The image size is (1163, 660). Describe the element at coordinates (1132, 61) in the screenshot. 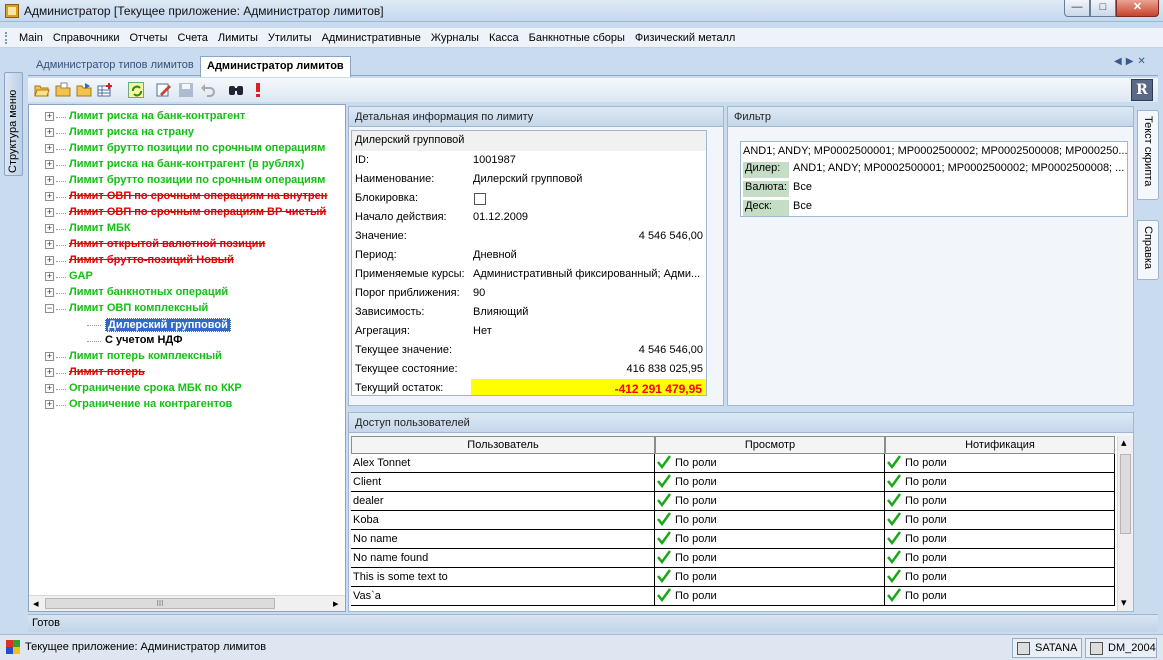

I see `tab-next-button: ▶` at that location.